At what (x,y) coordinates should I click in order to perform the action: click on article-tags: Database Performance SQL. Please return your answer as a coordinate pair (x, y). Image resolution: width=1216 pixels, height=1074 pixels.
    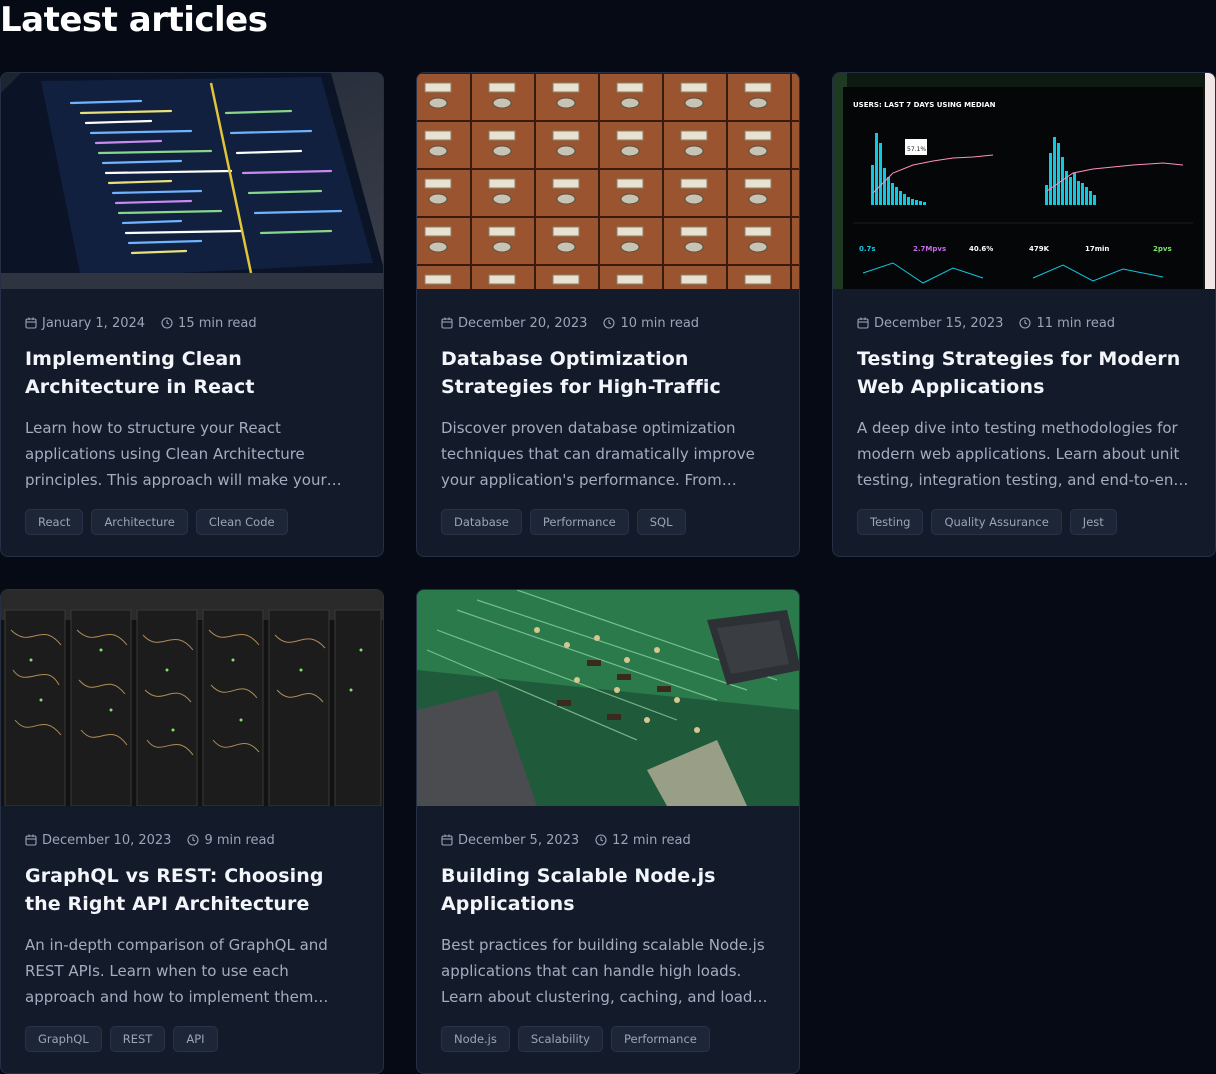
    Looking at the image, I should click on (609, 522).